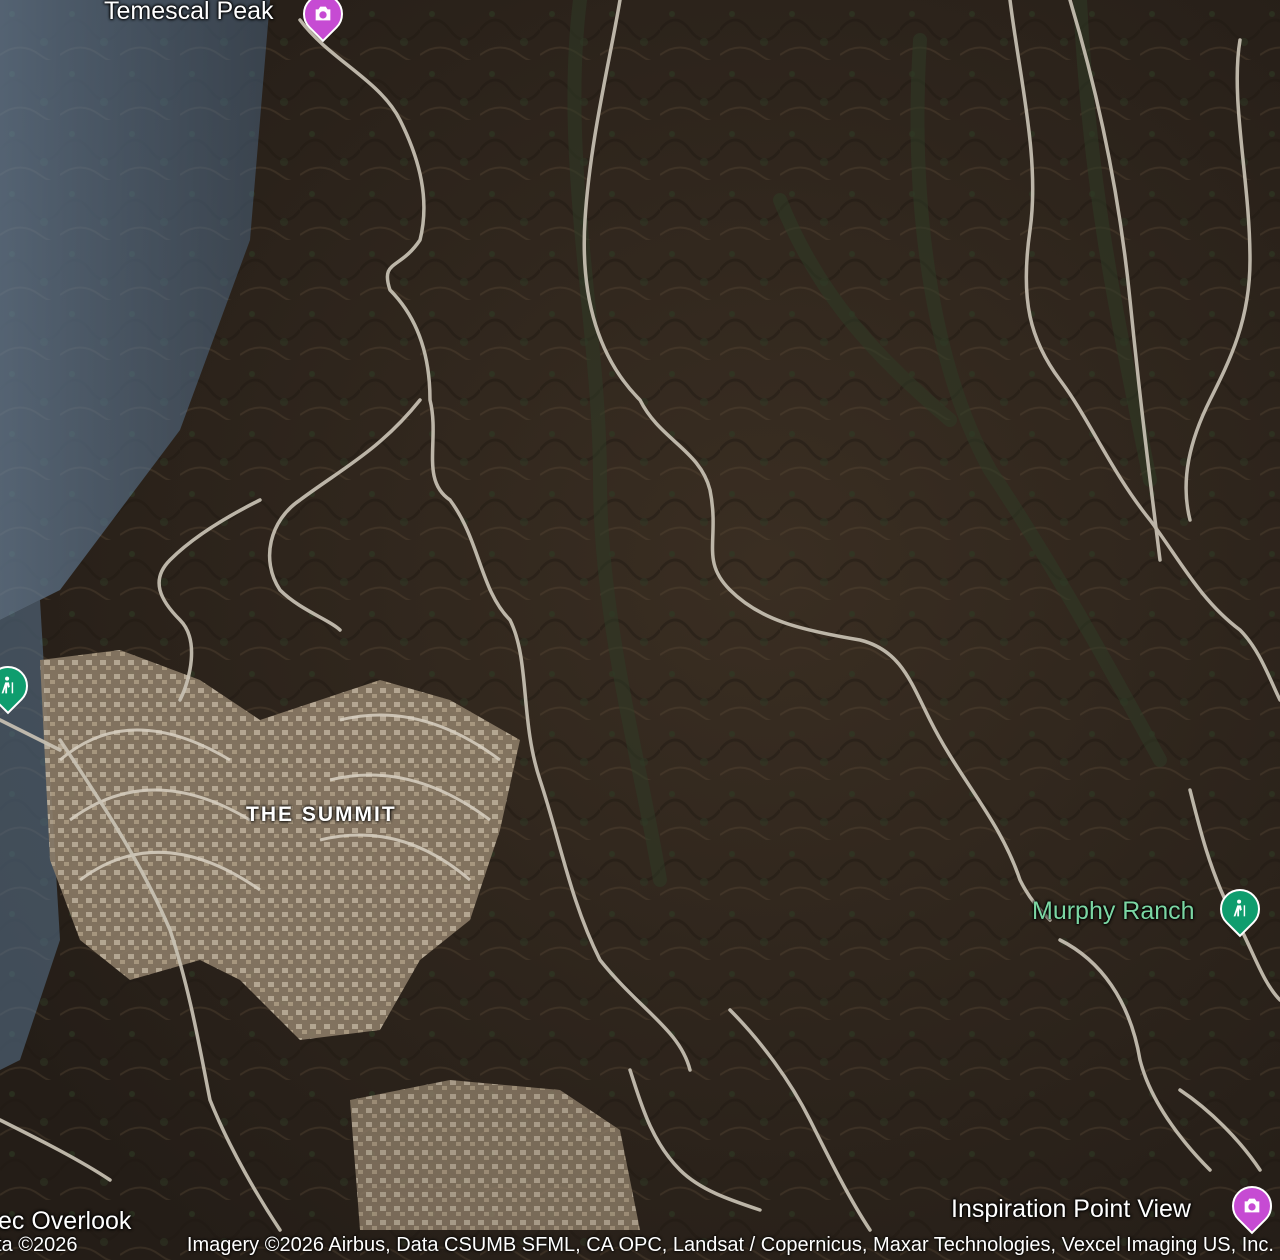  Describe the element at coordinates (189, 13) in the screenshot. I see `temescal-peak-label: Temescal Peak` at that location.